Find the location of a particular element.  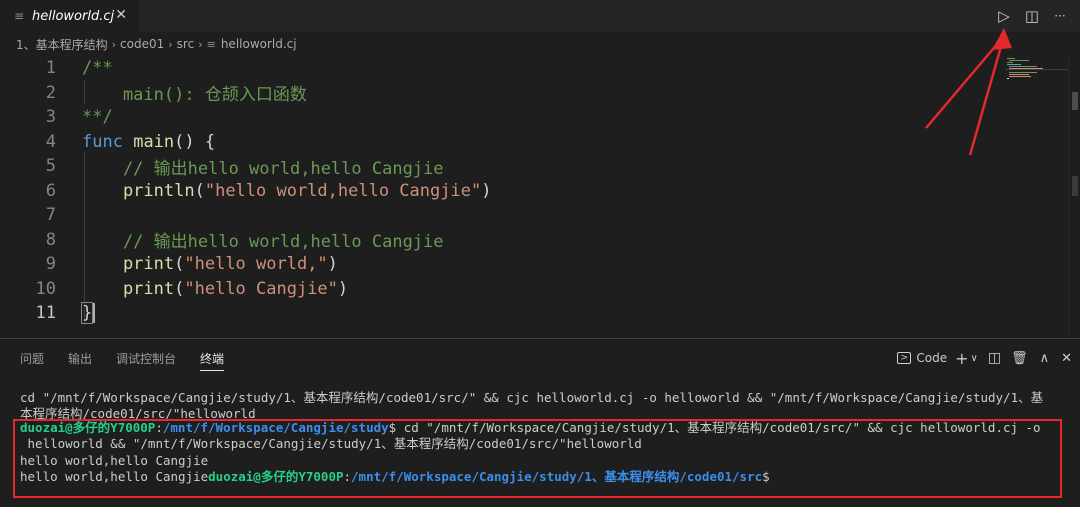

terminal-icon: > is located at coordinates (904, 358).